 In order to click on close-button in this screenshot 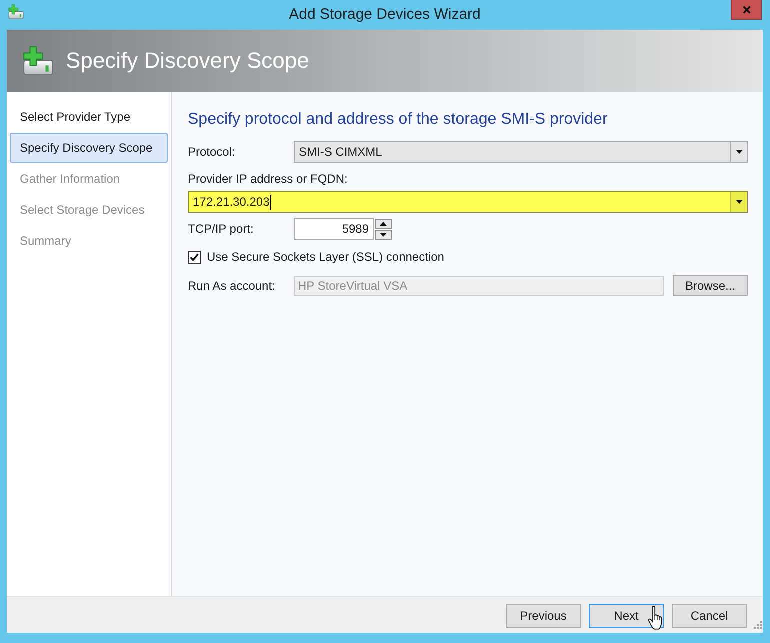, I will do `click(746, 10)`.